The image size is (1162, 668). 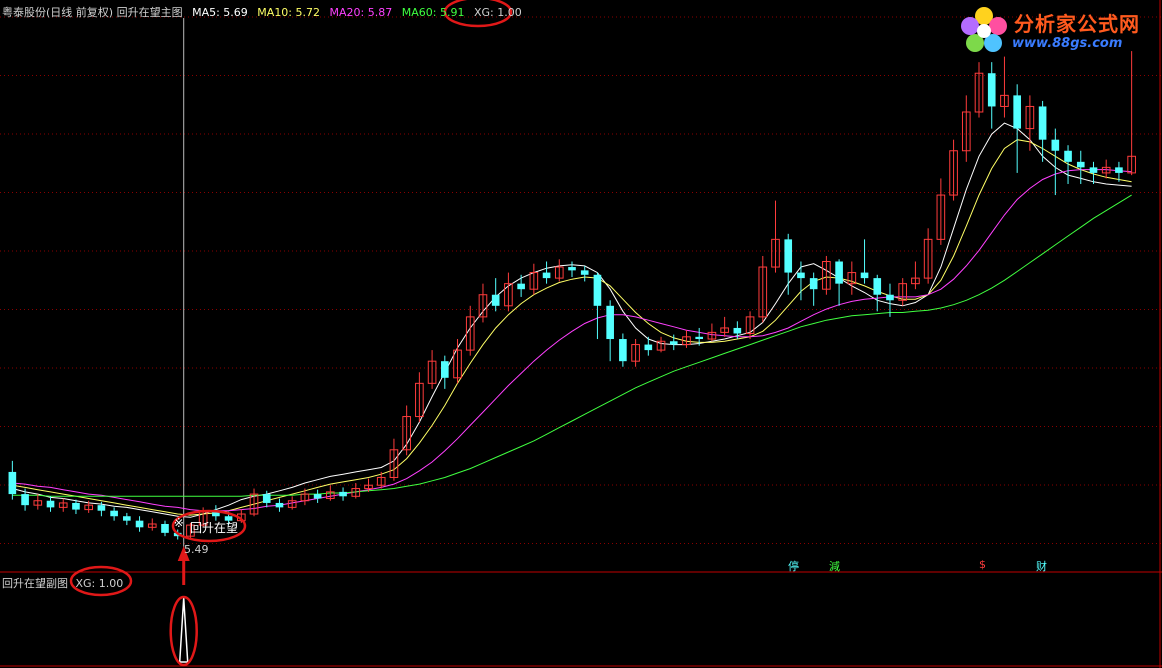 I want to click on ma5-value: MA5: 5.69, so click(x=220, y=12).